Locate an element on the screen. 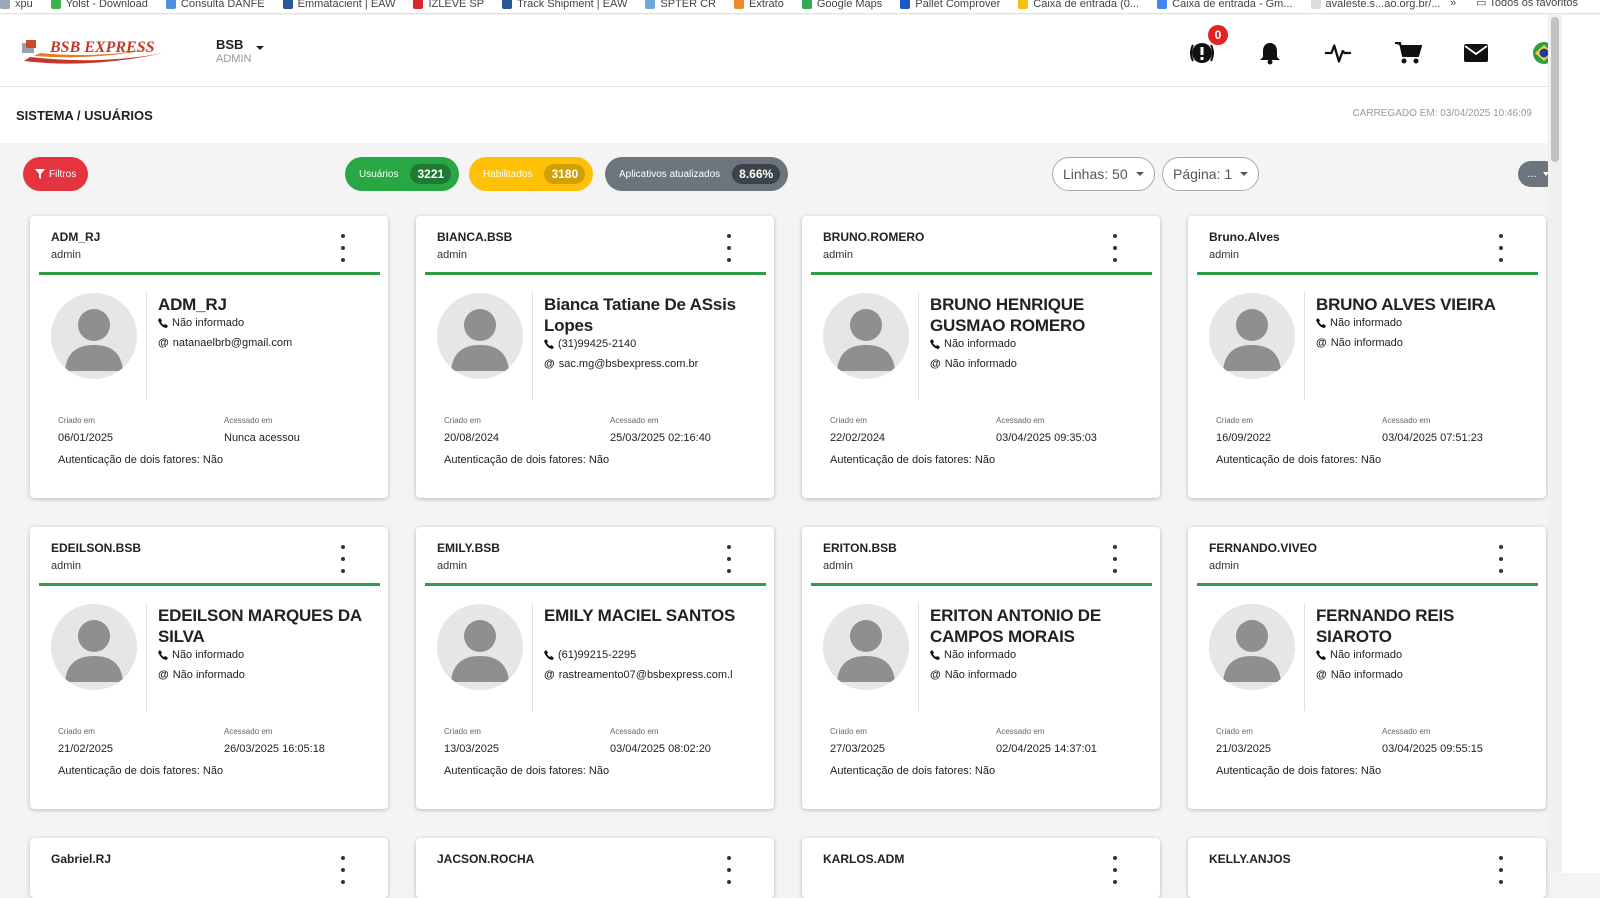 The height and width of the screenshot is (898, 1600). user-phone: (61)99215-2295 is located at coordinates (590, 655).